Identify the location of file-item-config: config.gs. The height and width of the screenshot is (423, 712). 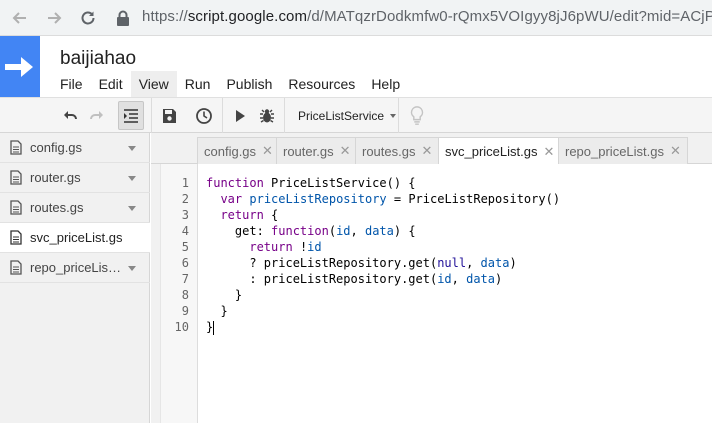
(75, 148).